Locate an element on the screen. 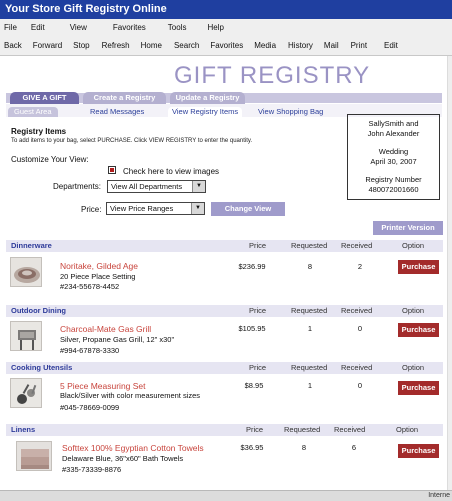 The image size is (452, 501). menu-view: View is located at coordinates (78, 27).